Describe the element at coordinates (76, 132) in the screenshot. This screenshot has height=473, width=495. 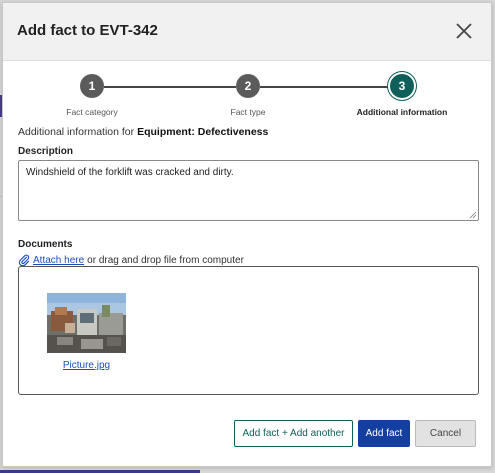
I see `context-prefix: Additional information for` at that location.